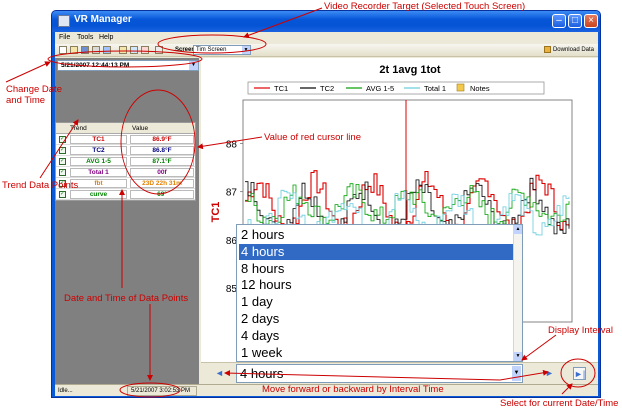 This screenshot has height=411, width=622. Describe the element at coordinates (326, 38) in the screenshot. I see `menu-bar: File Tools Help` at that location.